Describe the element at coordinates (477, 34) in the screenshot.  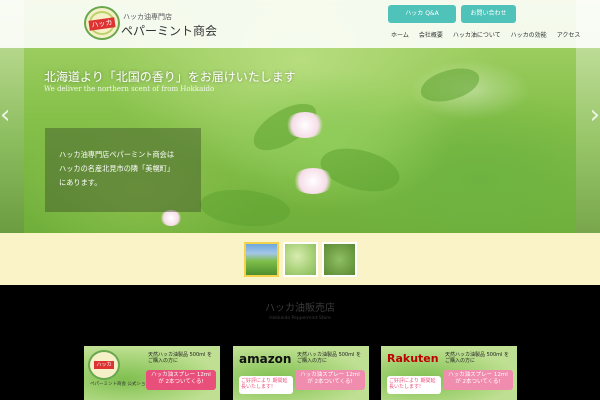
I see `nav-about-oil: ハッカ油について` at that location.